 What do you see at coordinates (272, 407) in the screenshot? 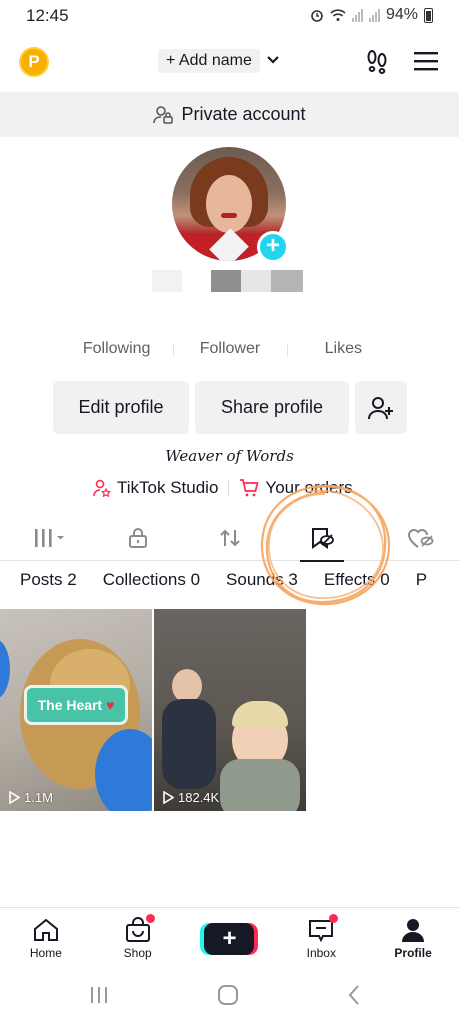
I see `share-profile-button: Share profile` at bounding box center [272, 407].